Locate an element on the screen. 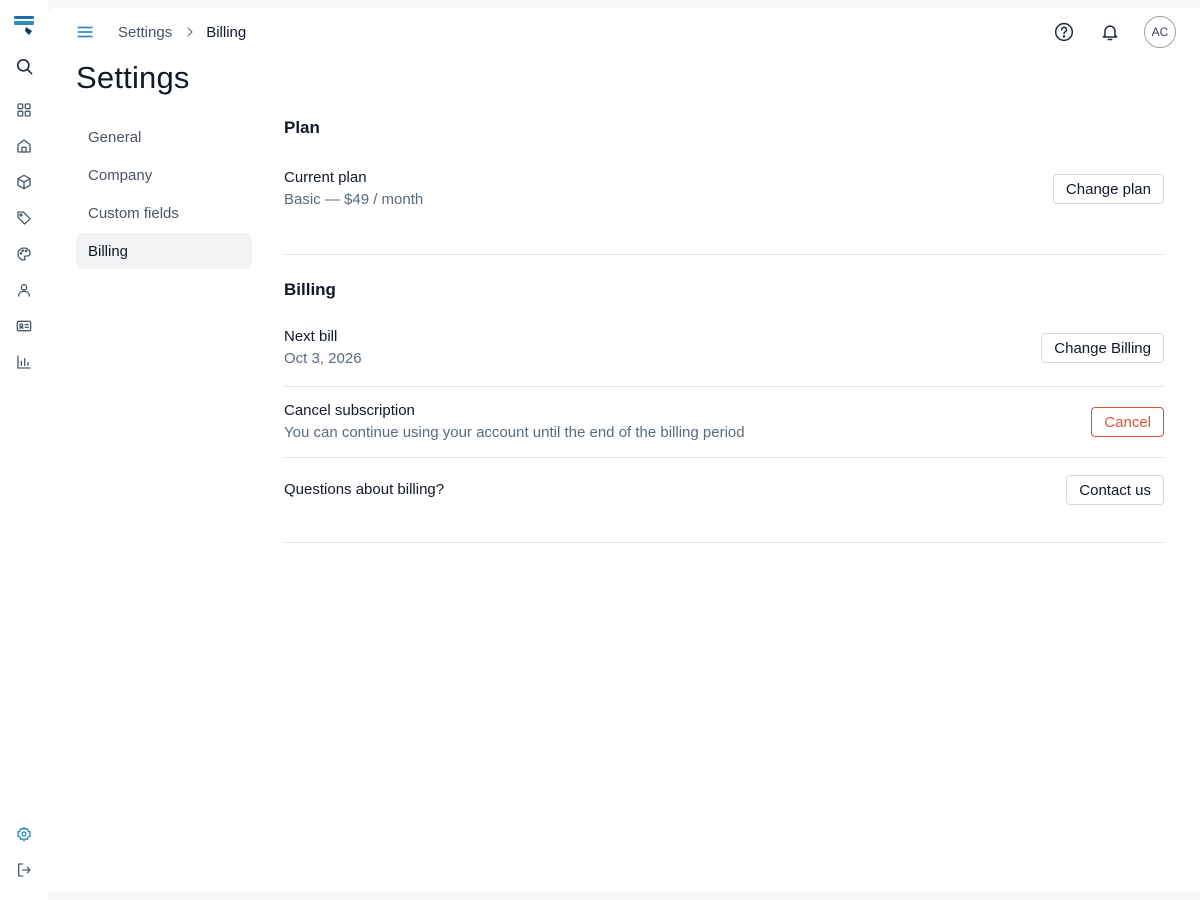 The width and height of the screenshot is (1200, 900). search-icon is located at coordinates (24, 66).